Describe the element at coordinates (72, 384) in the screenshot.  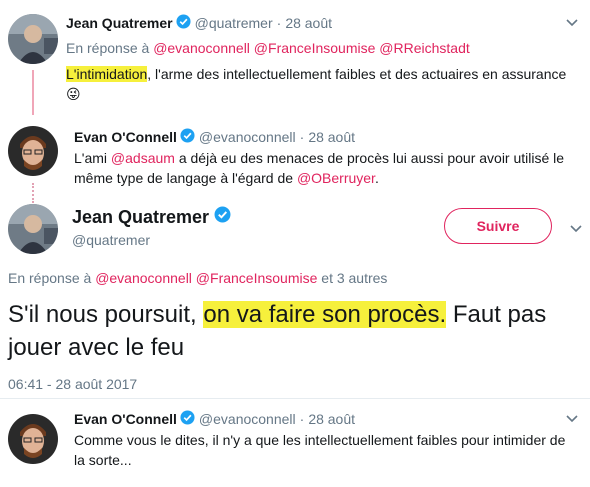
I see `tweet-timestamp: 06:41 - 28 août 2017` at that location.